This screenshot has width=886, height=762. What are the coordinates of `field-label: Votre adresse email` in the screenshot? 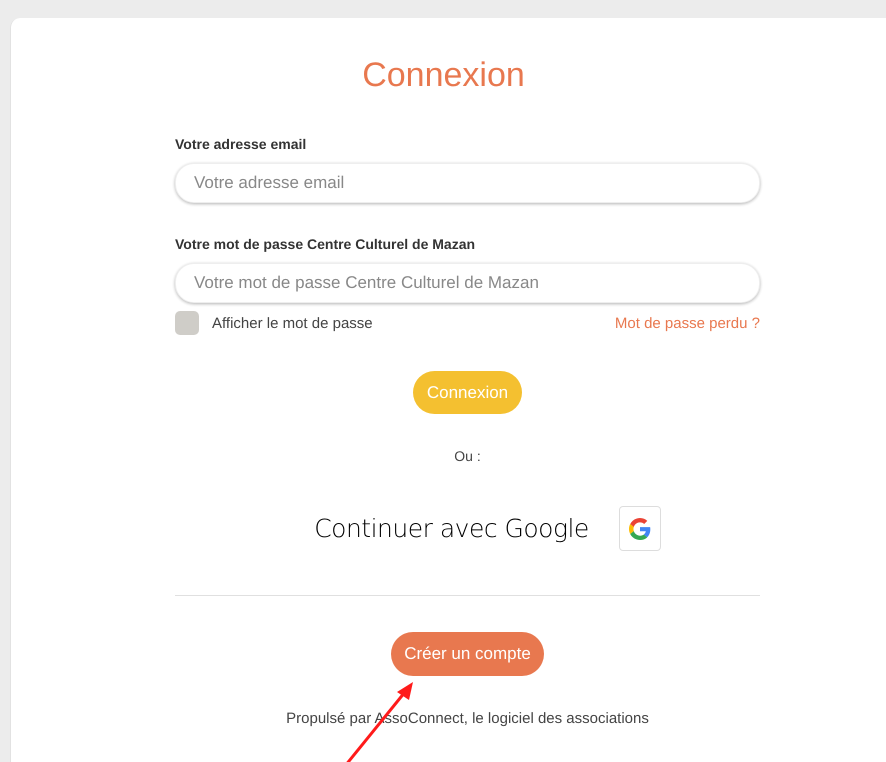 It's located at (241, 144).